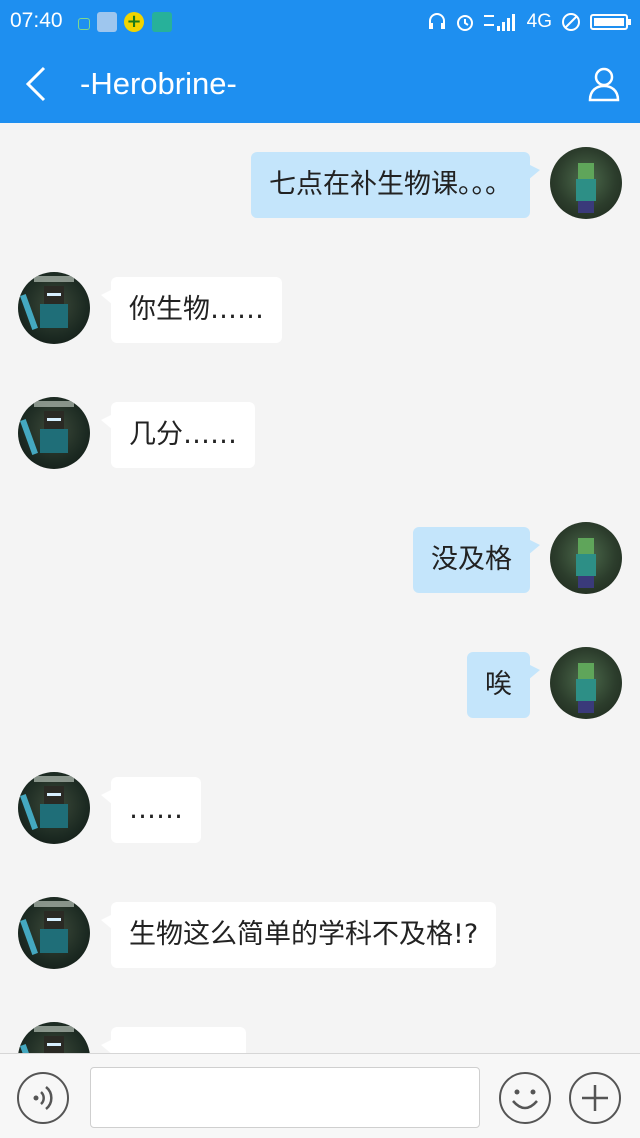  I want to click on status-right-icons: 4G, so click(529, 22).